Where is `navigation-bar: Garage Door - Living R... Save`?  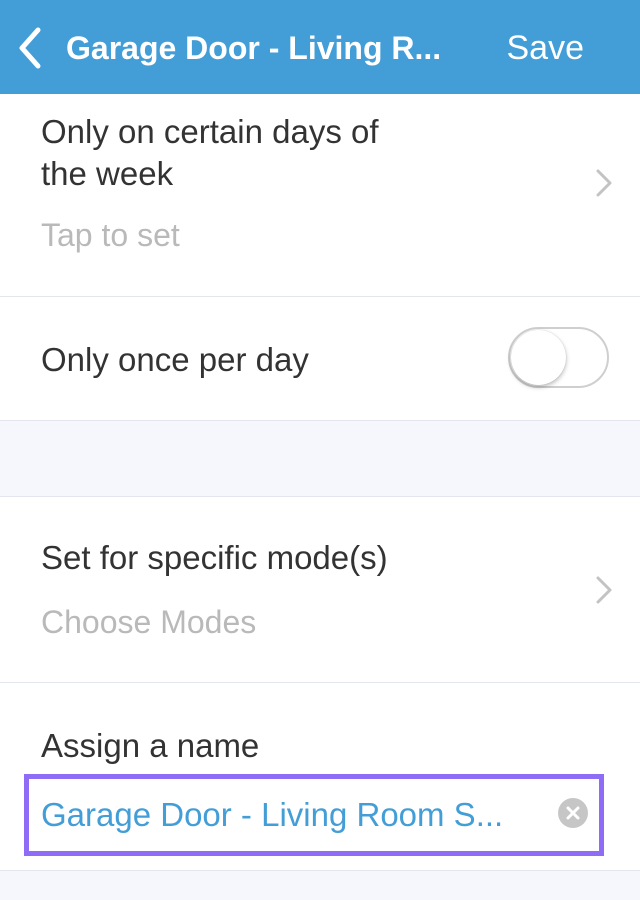
navigation-bar: Garage Door - Living R... Save is located at coordinates (320, 47).